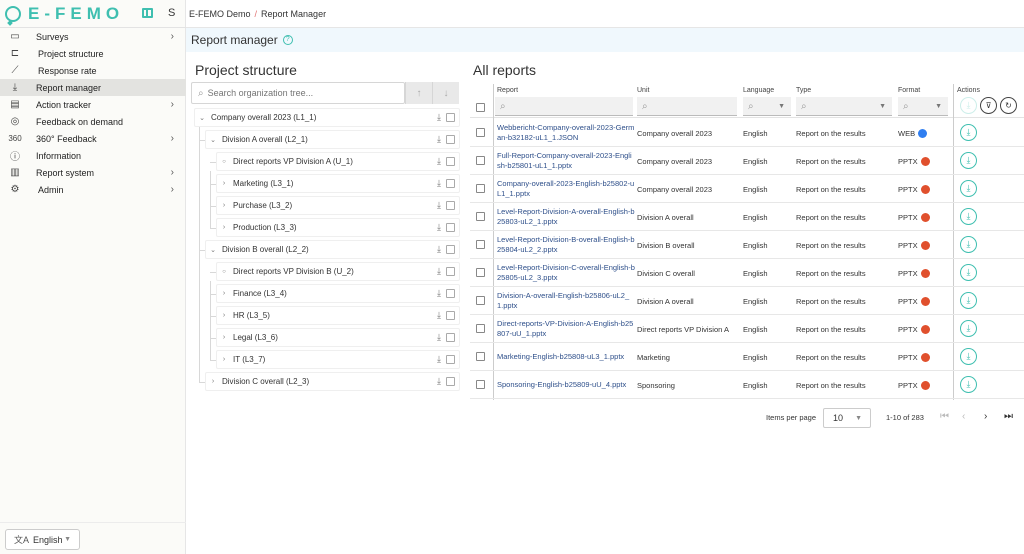  I want to click on column-header-unit: Unit, so click(643, 90).